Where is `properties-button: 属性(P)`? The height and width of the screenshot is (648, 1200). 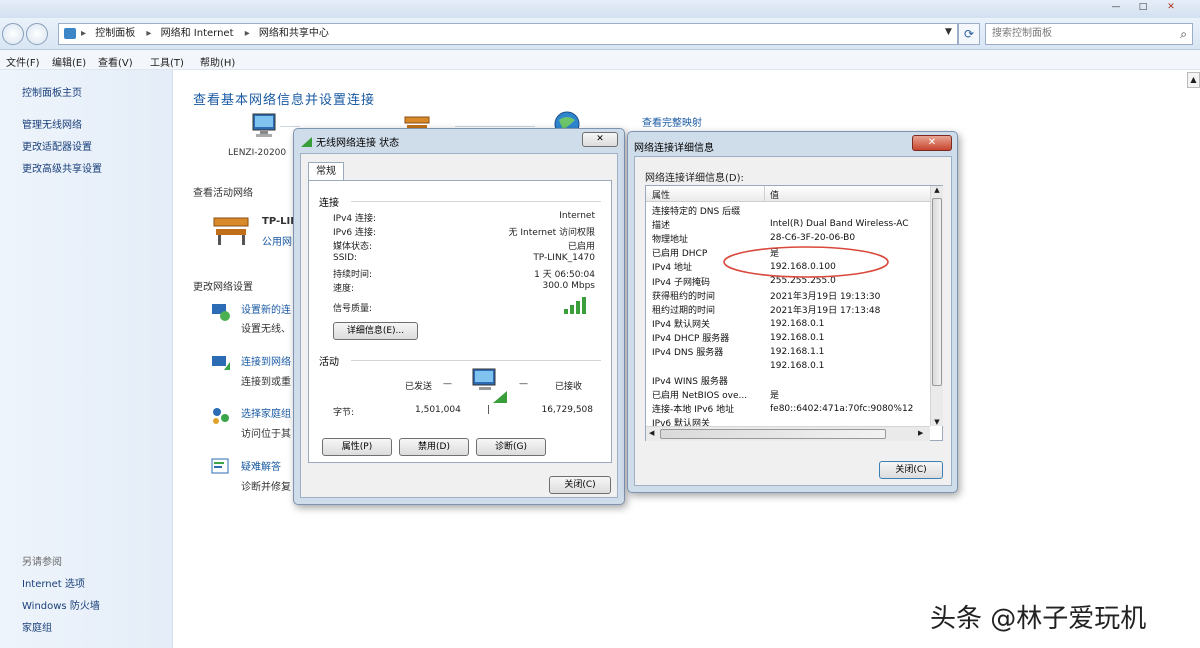
properties-button: 属性(P) is located at coordinates (357, 447).